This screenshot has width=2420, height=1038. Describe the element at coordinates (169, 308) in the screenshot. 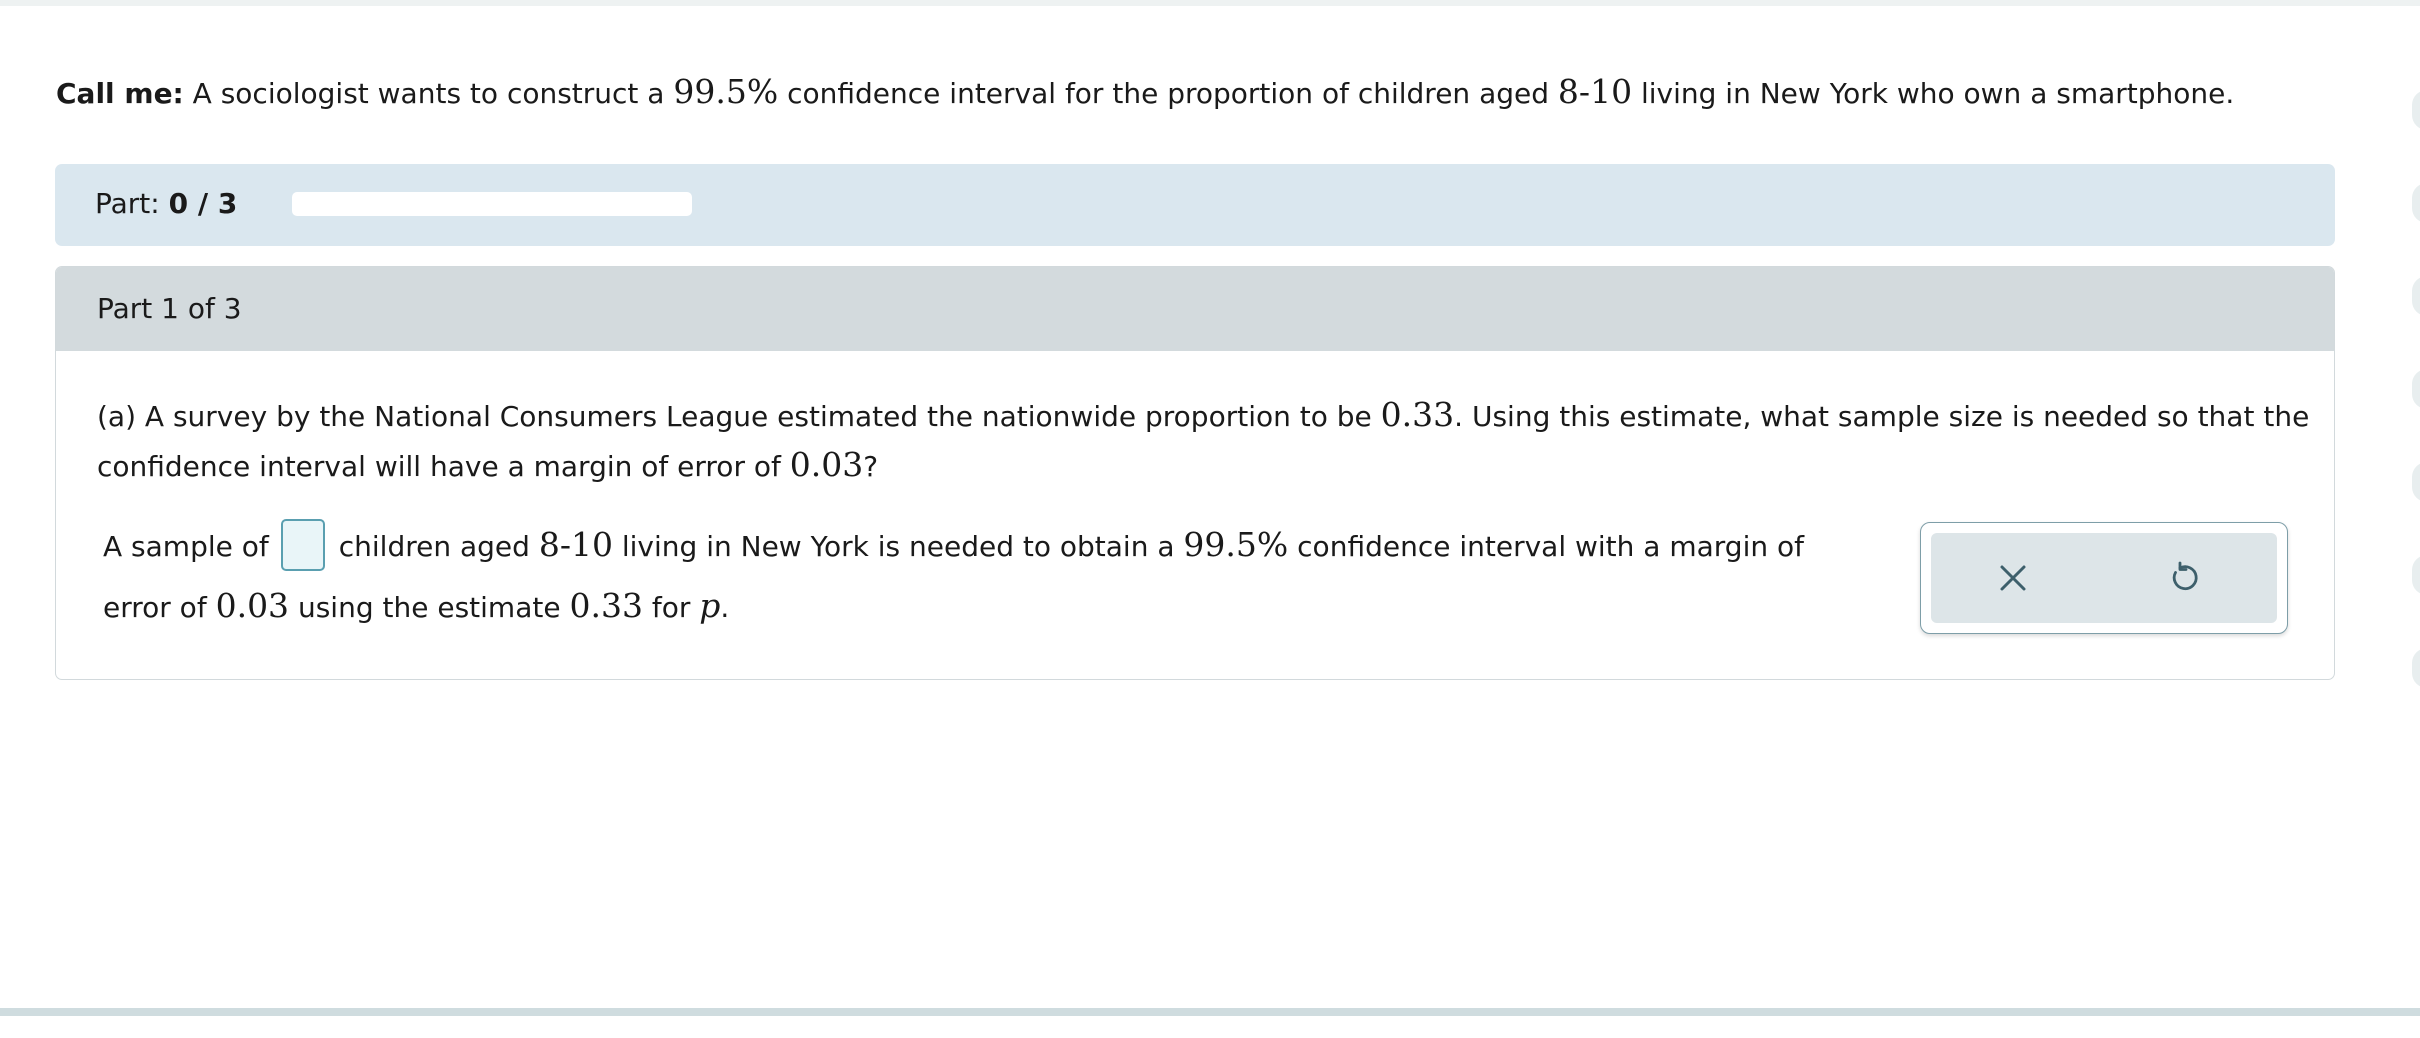

I see `part-title: Part 1 of 3` at that location.